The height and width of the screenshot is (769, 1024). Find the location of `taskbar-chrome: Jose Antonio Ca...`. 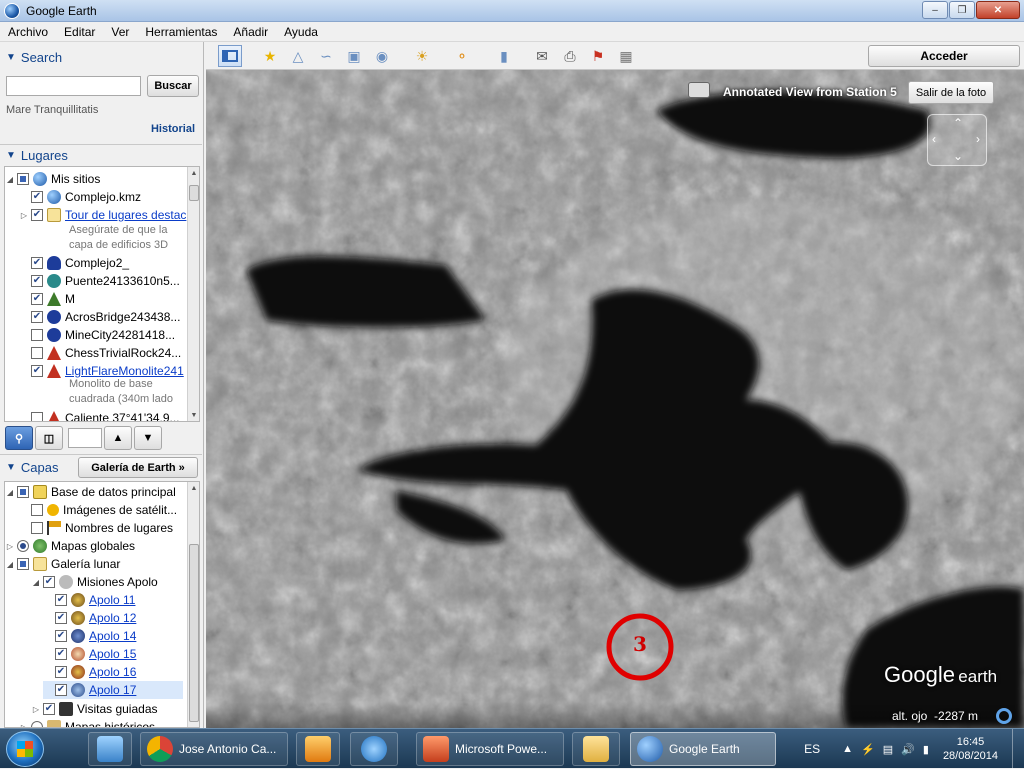

taskbar-chrome: Jose Antonio Ca... is located at coordinates (214, 749).